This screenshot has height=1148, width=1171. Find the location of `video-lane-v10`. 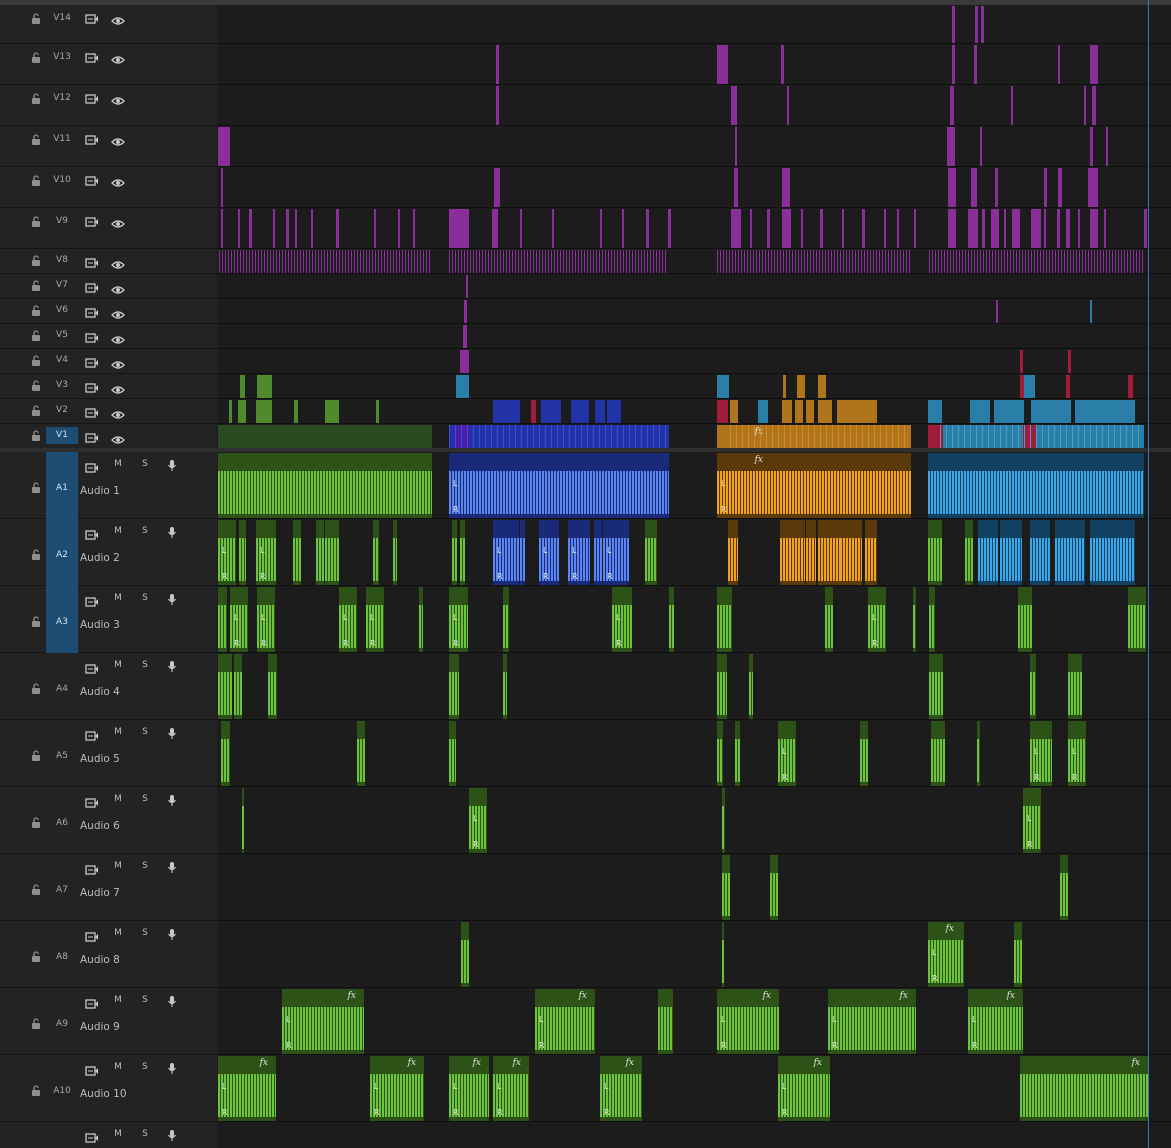

video-lane-v10 is located at coordinates (694, 187).